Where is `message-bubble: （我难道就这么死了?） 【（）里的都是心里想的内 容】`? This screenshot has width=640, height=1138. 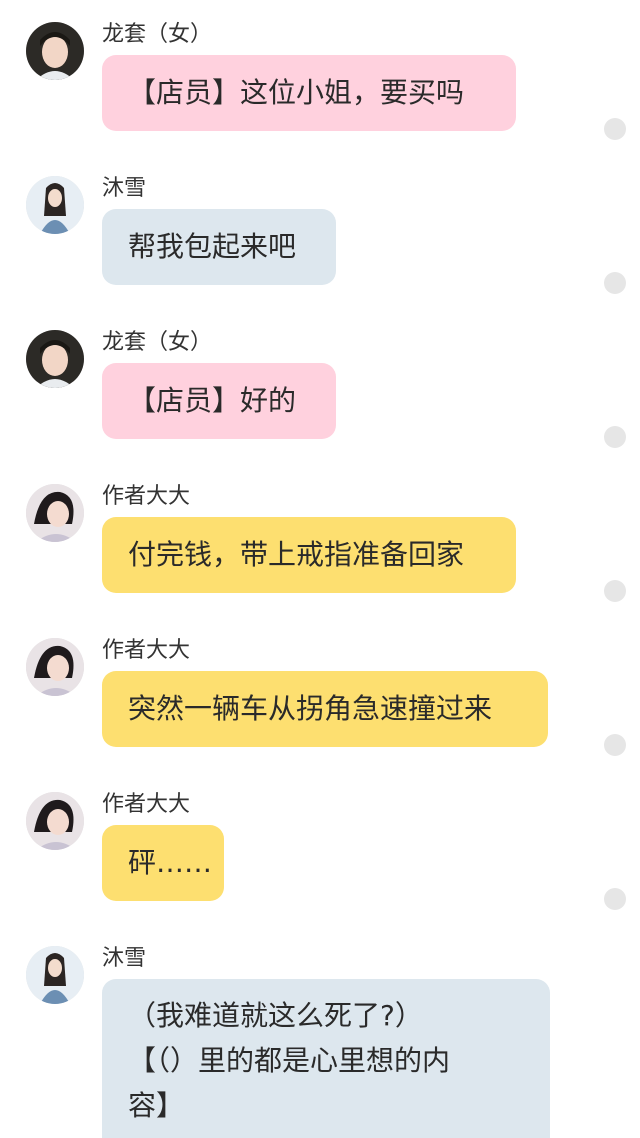
message-bubble: （我难道就这么死了?） 【（）里的都是心里想的内 容】 is located at coordinates (326, 1058).